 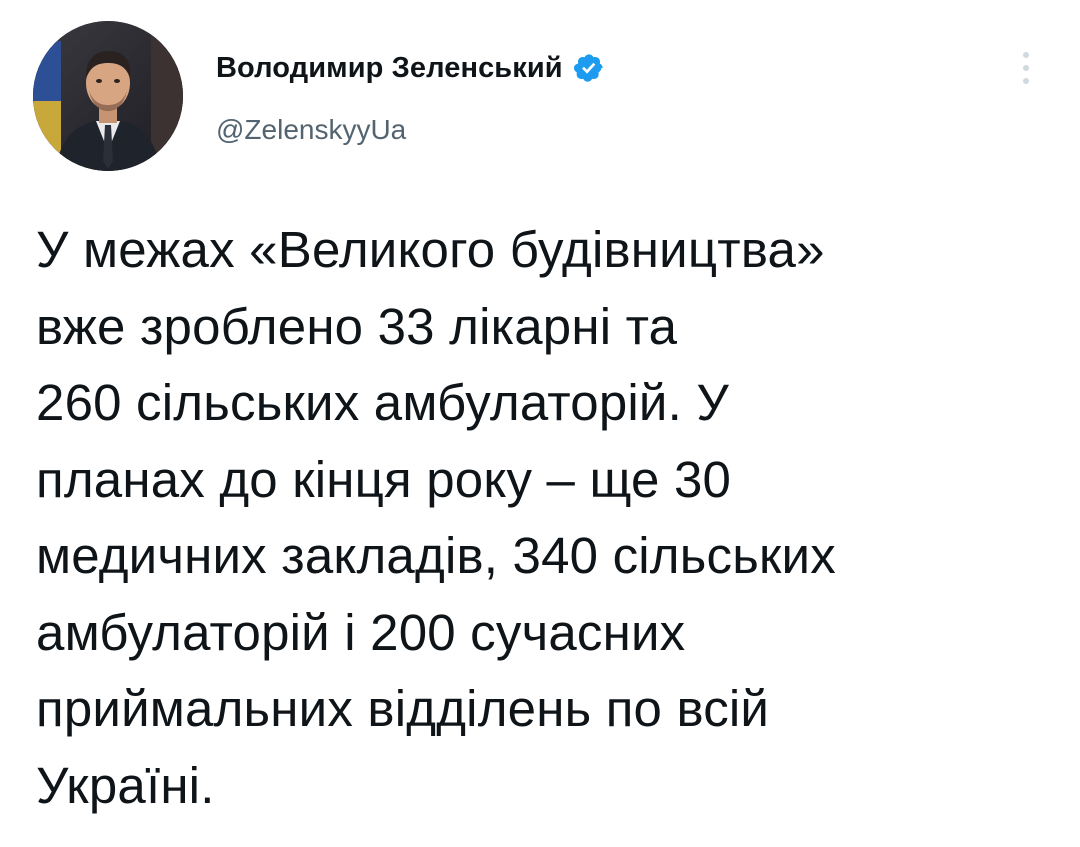 I want to click on avatar-portrait-icon, so click(x=108, y=96).